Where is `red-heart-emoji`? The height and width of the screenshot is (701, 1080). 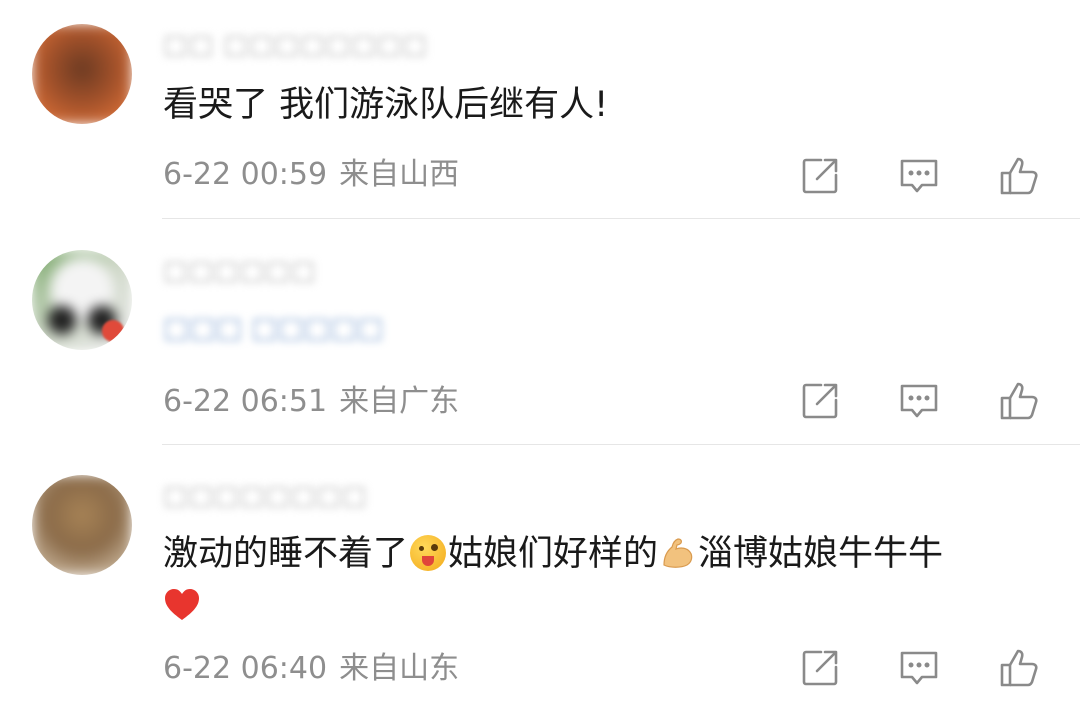 red-heart-emoji is located at coordinates (182, 604).